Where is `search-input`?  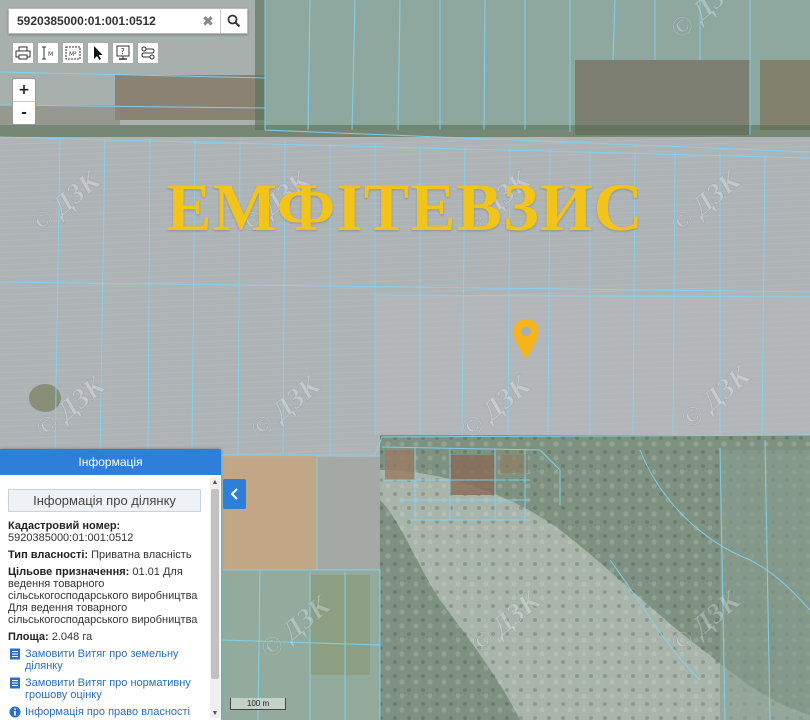
search-input is located at coordinates (102, 21).